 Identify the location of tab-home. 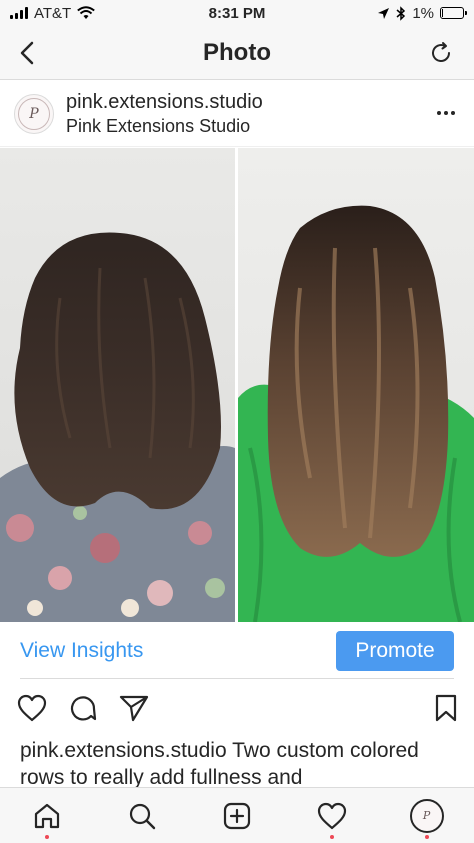
(47, 816).